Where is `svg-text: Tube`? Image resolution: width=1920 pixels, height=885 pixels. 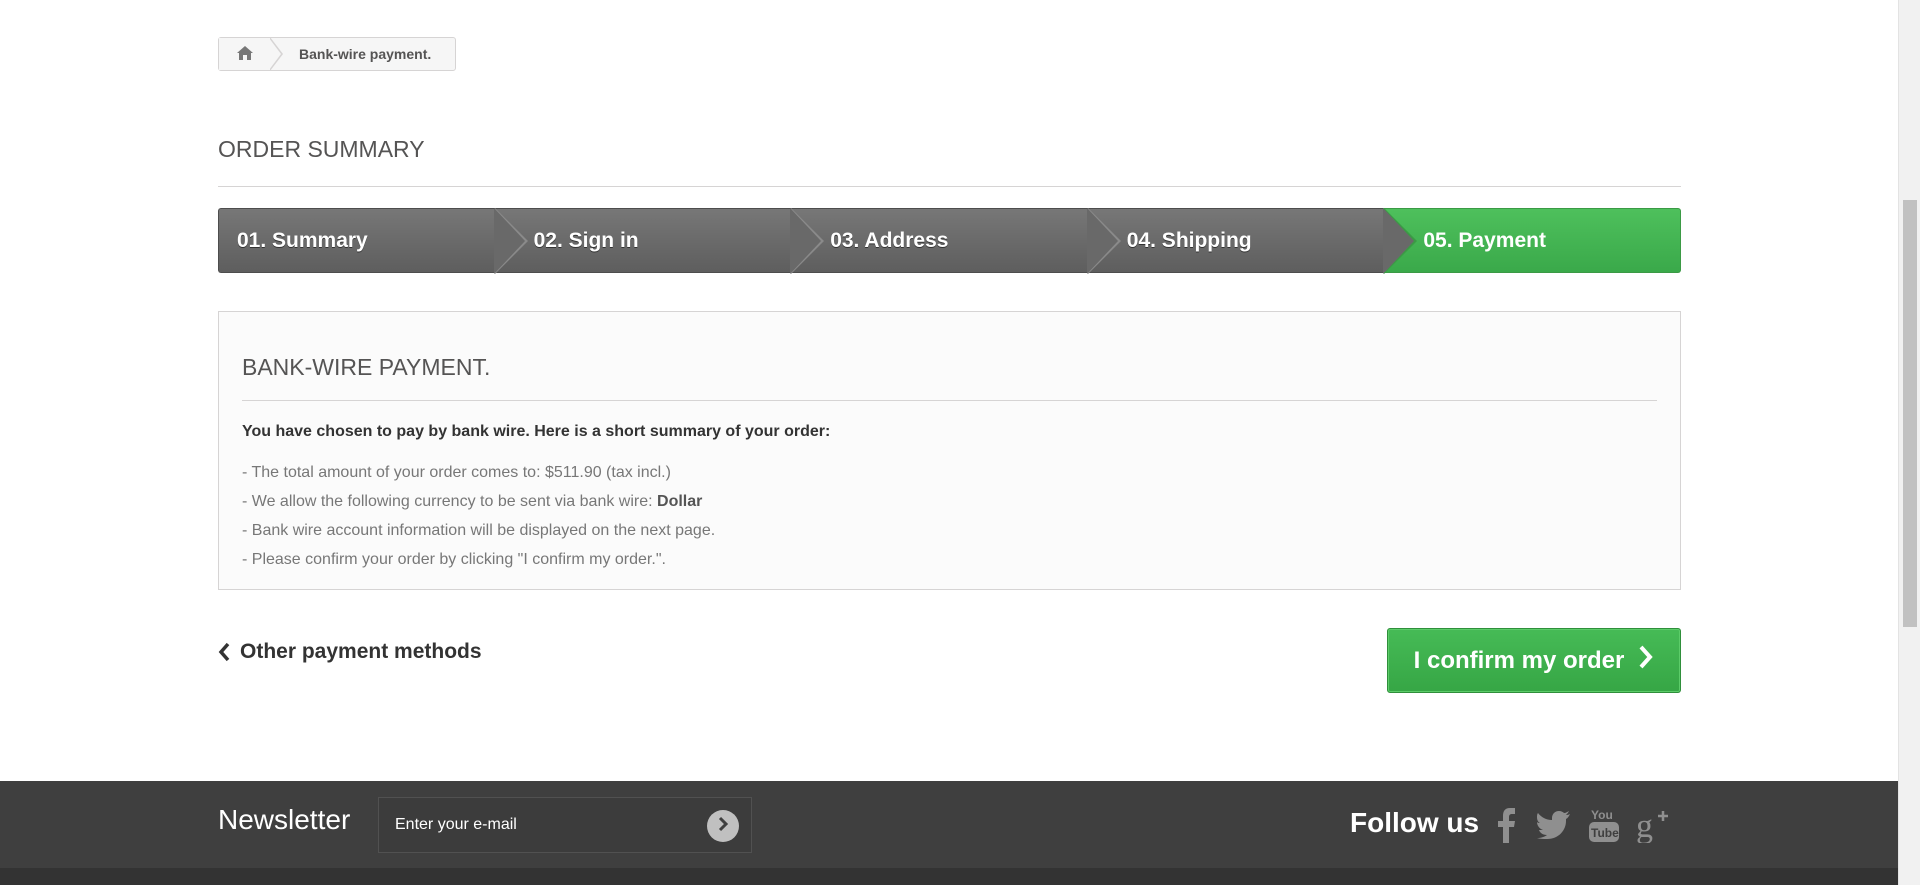 svg-text: Tube is located at coordinates (1605, 833).